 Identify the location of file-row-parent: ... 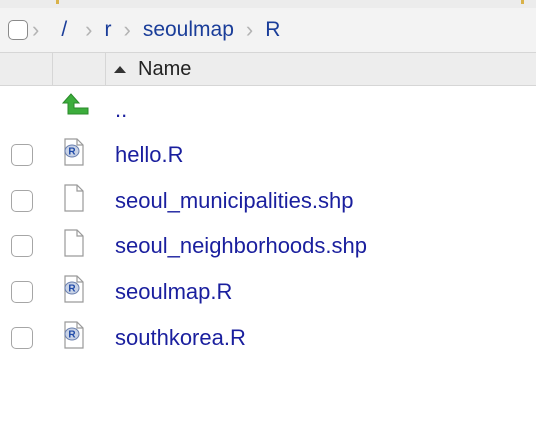
(268, 109).